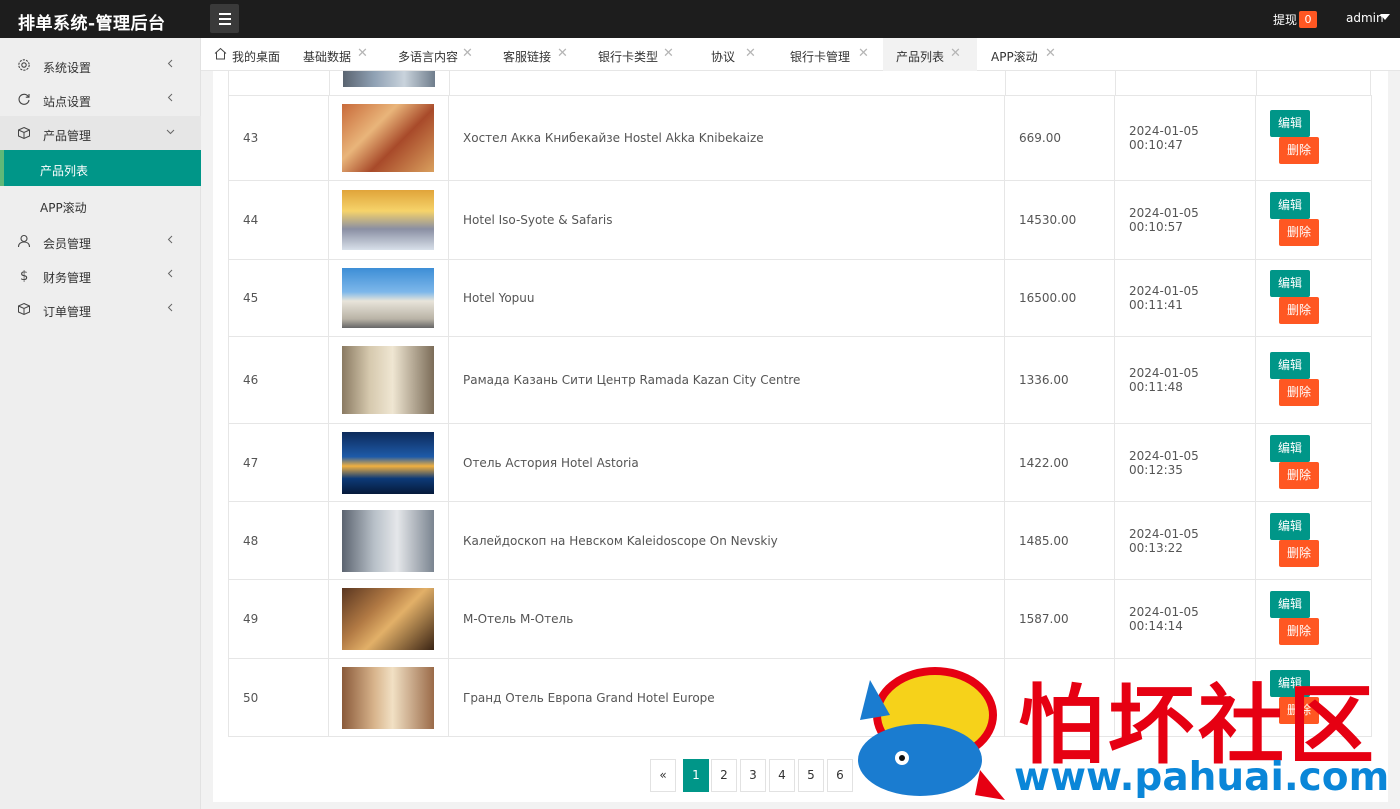  What do you see at coordinates (100, 275) in the screenshot?
I see `sidebar-item-finance-management: $ 财务管理` at bounding box center [100, 275].